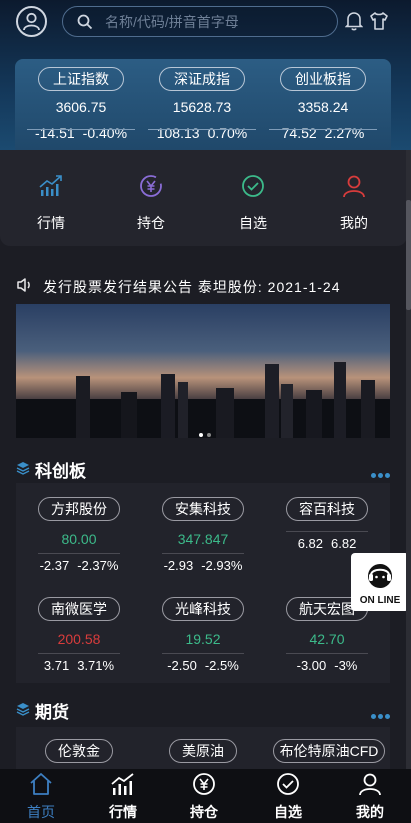  I want to click on futures-item: 美原油, so click(203, 754).